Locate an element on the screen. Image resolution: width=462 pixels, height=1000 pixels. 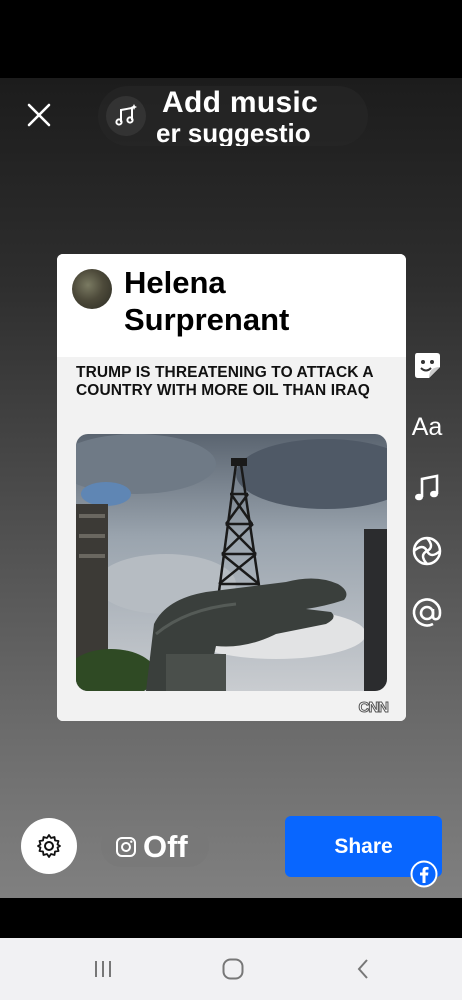
status-bar is located at coordinates (231, 39).